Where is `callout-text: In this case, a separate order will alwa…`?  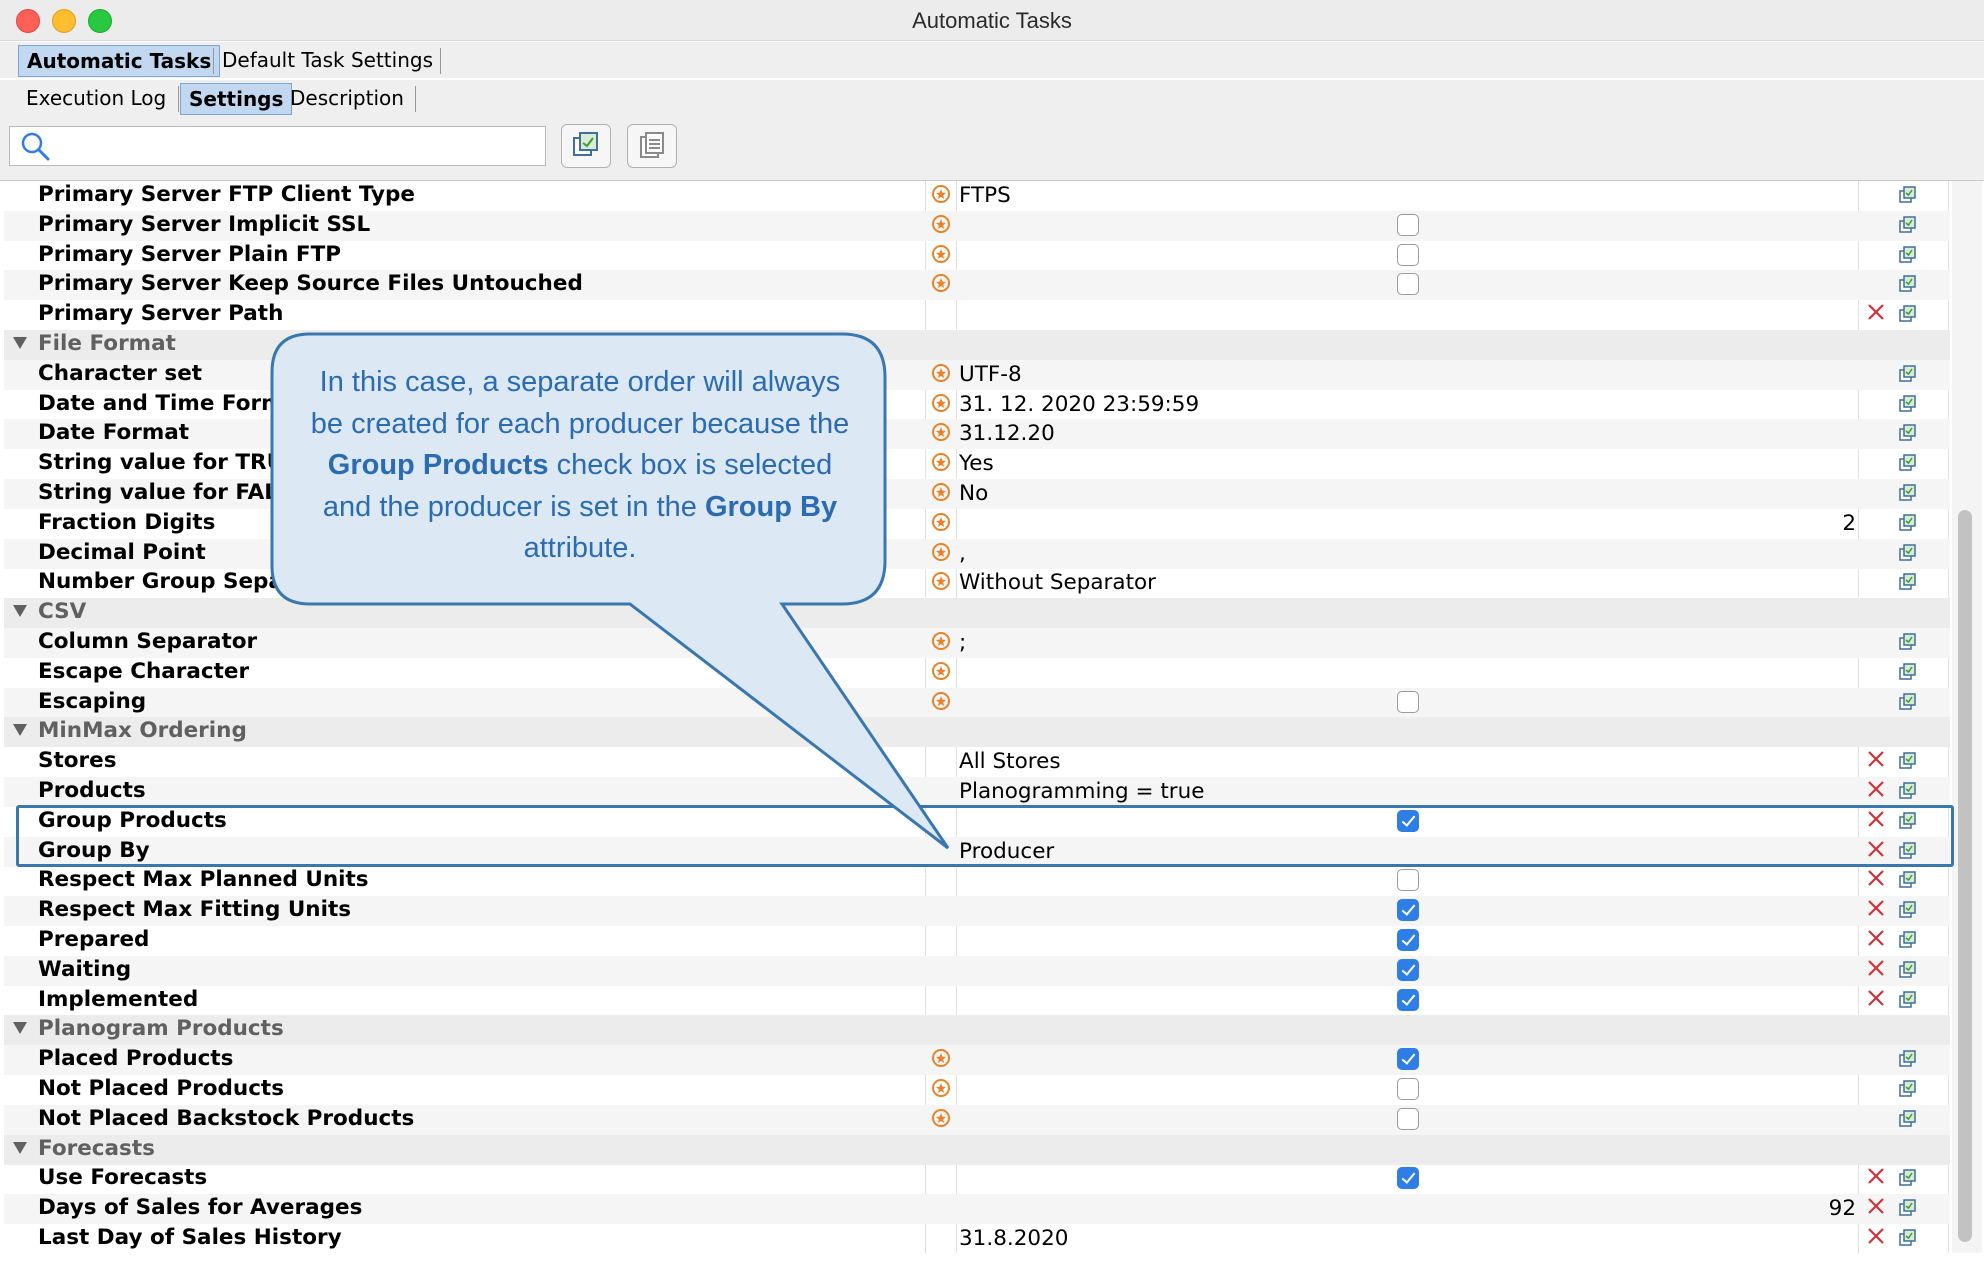 callout-text: In this case, a separate order will alwa… is located at coordinates (580, 465).